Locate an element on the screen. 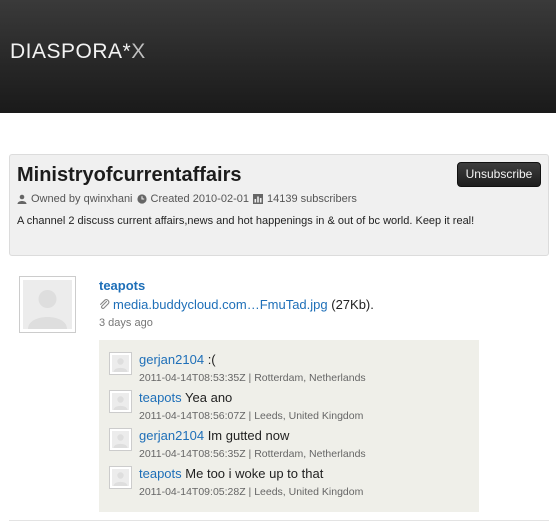 The image size is (556, 530). comment-text: Im gutted now is located at coordinates (248, 435).